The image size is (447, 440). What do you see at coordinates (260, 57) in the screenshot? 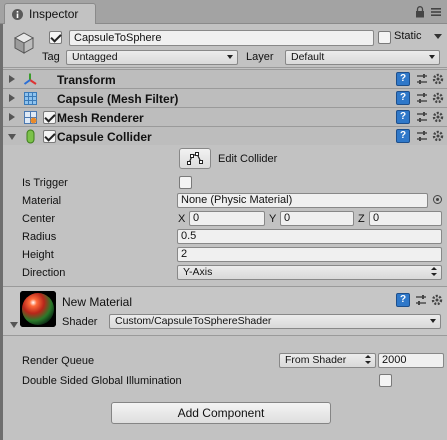
I see `layer-label: Layer` at bounding box center [260, 57].